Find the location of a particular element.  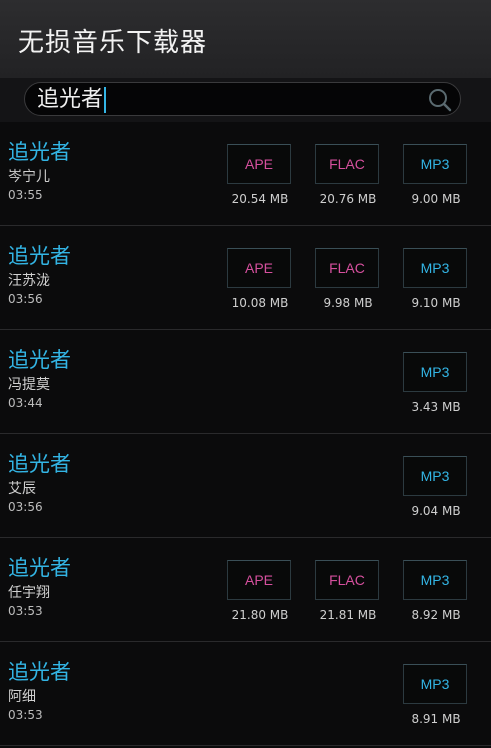

format-option-mp3: MP3 9.10 MB is located at coordinates (436, 279).